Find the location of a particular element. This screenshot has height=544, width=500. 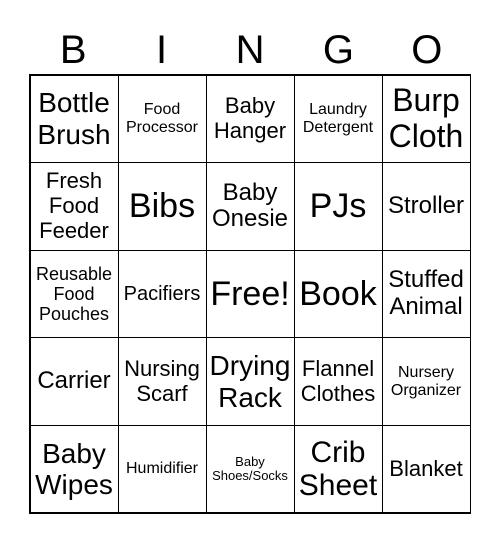

cell-label: Stroller is located at coordinates (426, 205).